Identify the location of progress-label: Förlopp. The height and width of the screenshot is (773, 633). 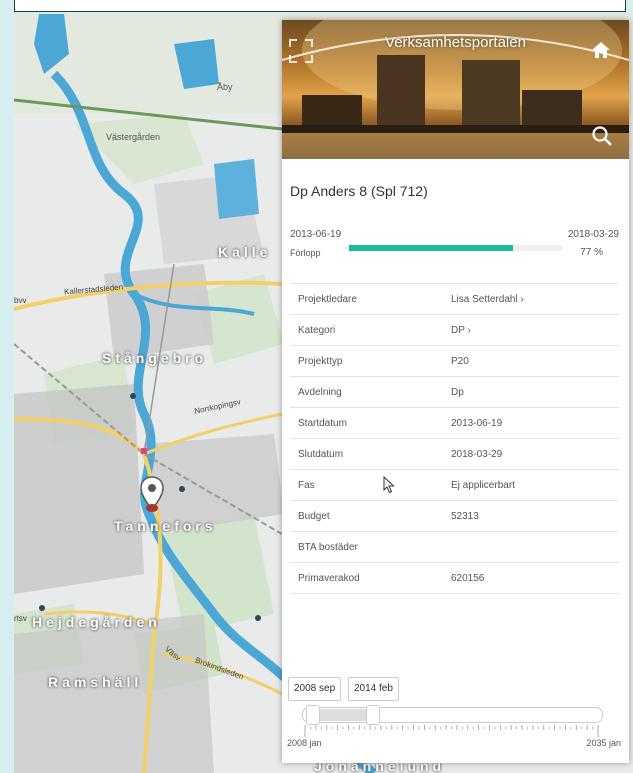
(305, 253).